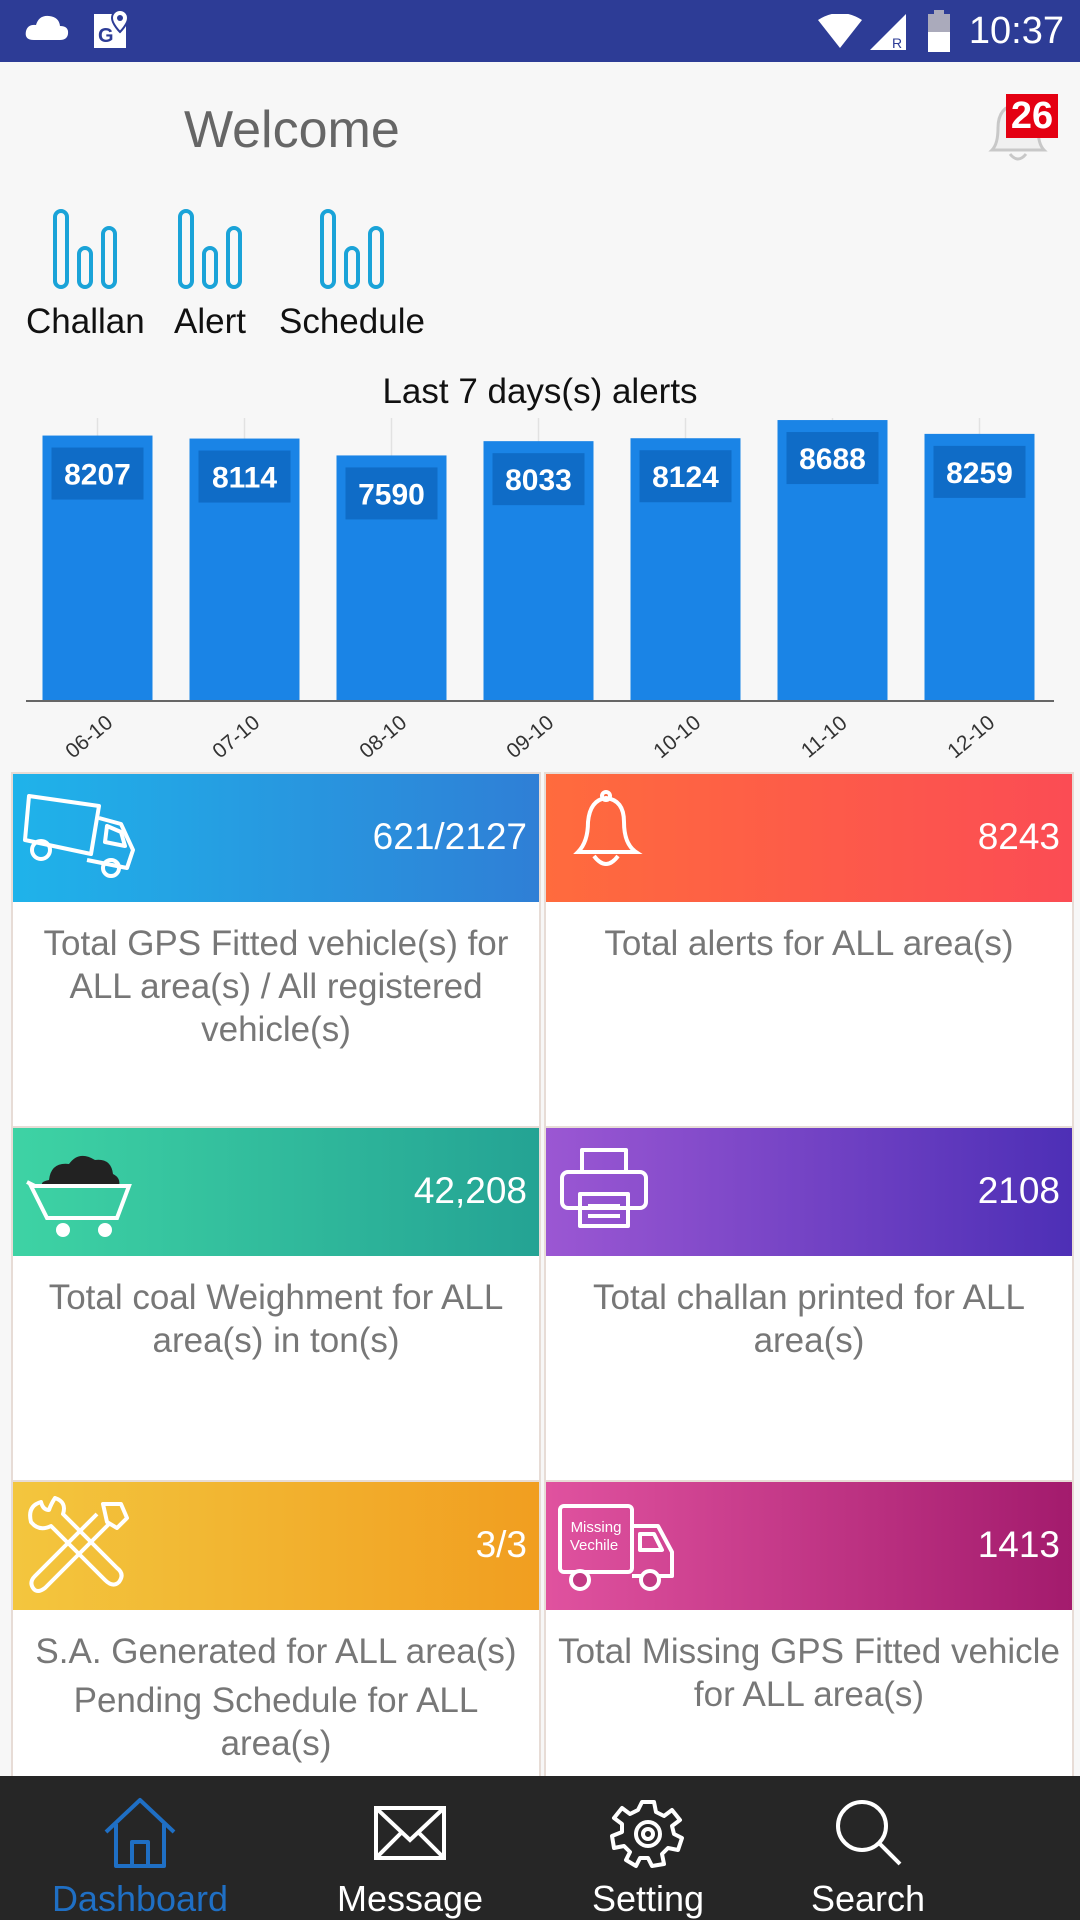 This screenshot has height=1920, width=1080. What do you see at coordinates (888, 32) in the screenshot?
I see `signal-icon: R` at bounding box center [888, 32].